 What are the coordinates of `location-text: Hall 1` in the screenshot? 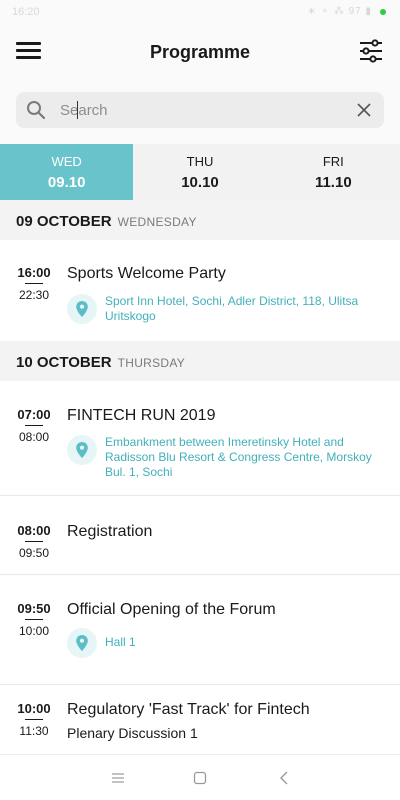 It's located at (120, 642).